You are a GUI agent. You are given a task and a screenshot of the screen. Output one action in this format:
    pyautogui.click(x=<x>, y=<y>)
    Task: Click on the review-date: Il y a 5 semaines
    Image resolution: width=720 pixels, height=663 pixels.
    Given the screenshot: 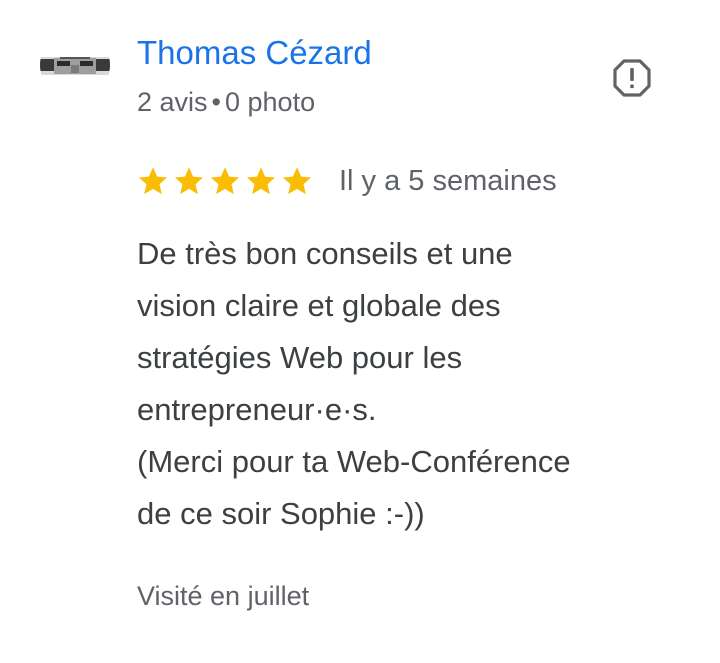 What is the action you would take?
    pyautogui.click(x=448, y=180)
    